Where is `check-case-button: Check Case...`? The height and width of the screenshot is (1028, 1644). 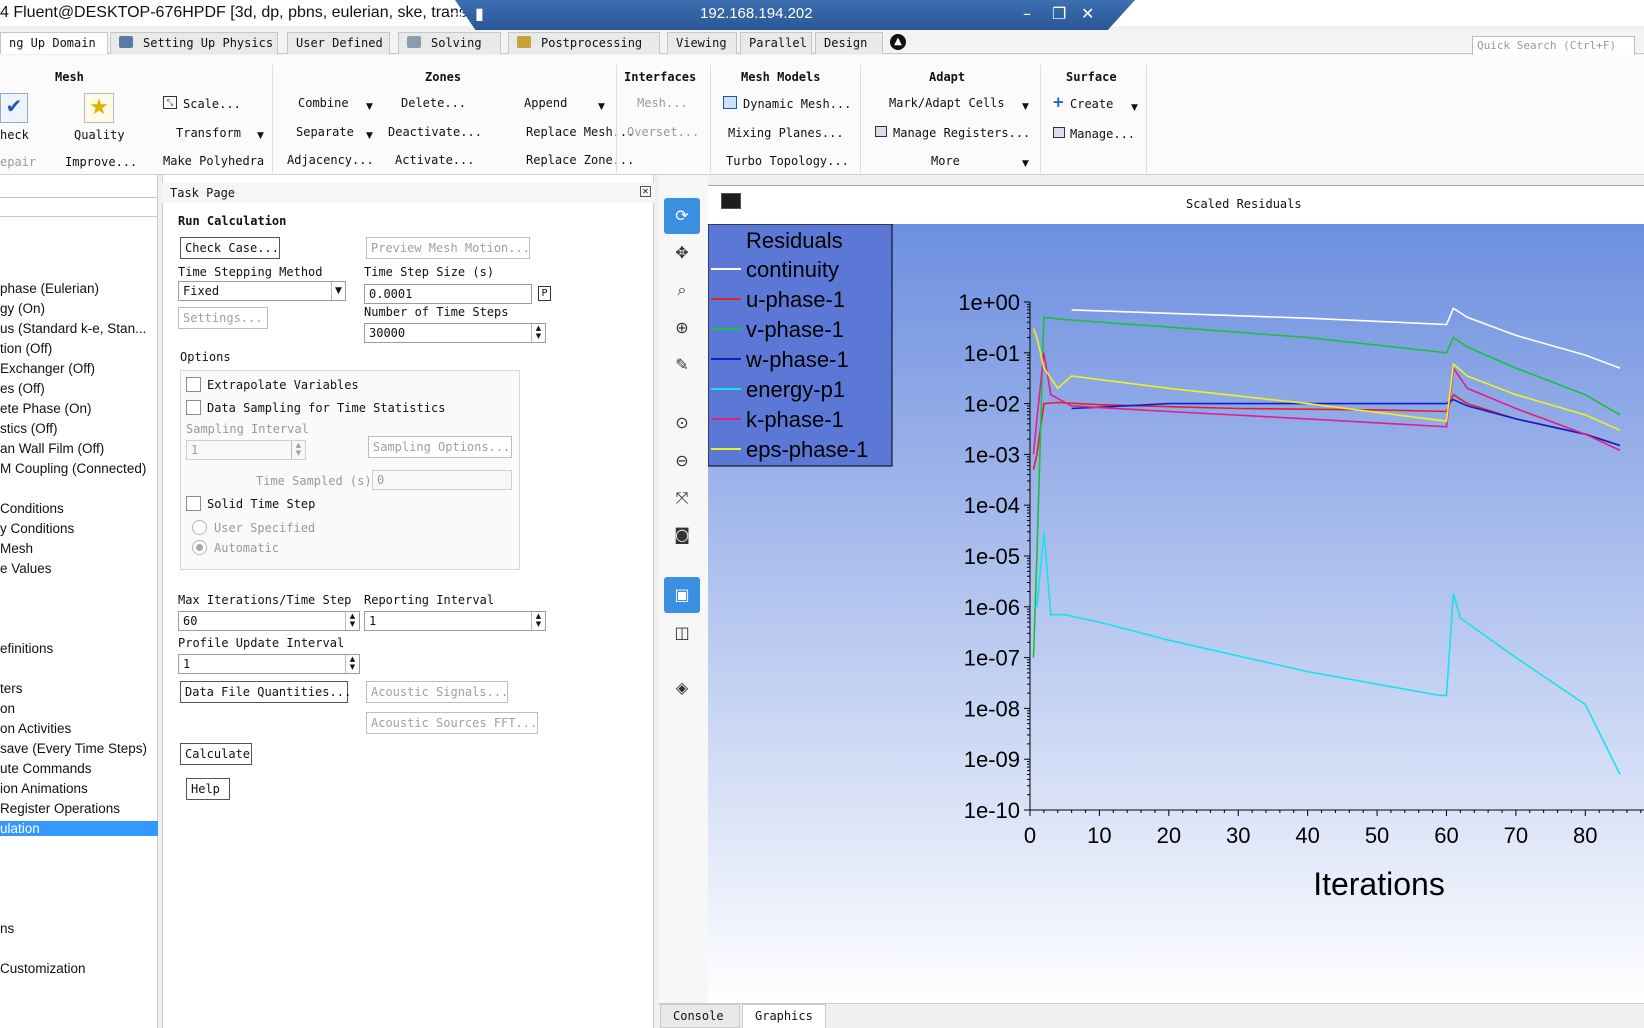
check-case-button: Check Case... is located at coordinates (230, 248).